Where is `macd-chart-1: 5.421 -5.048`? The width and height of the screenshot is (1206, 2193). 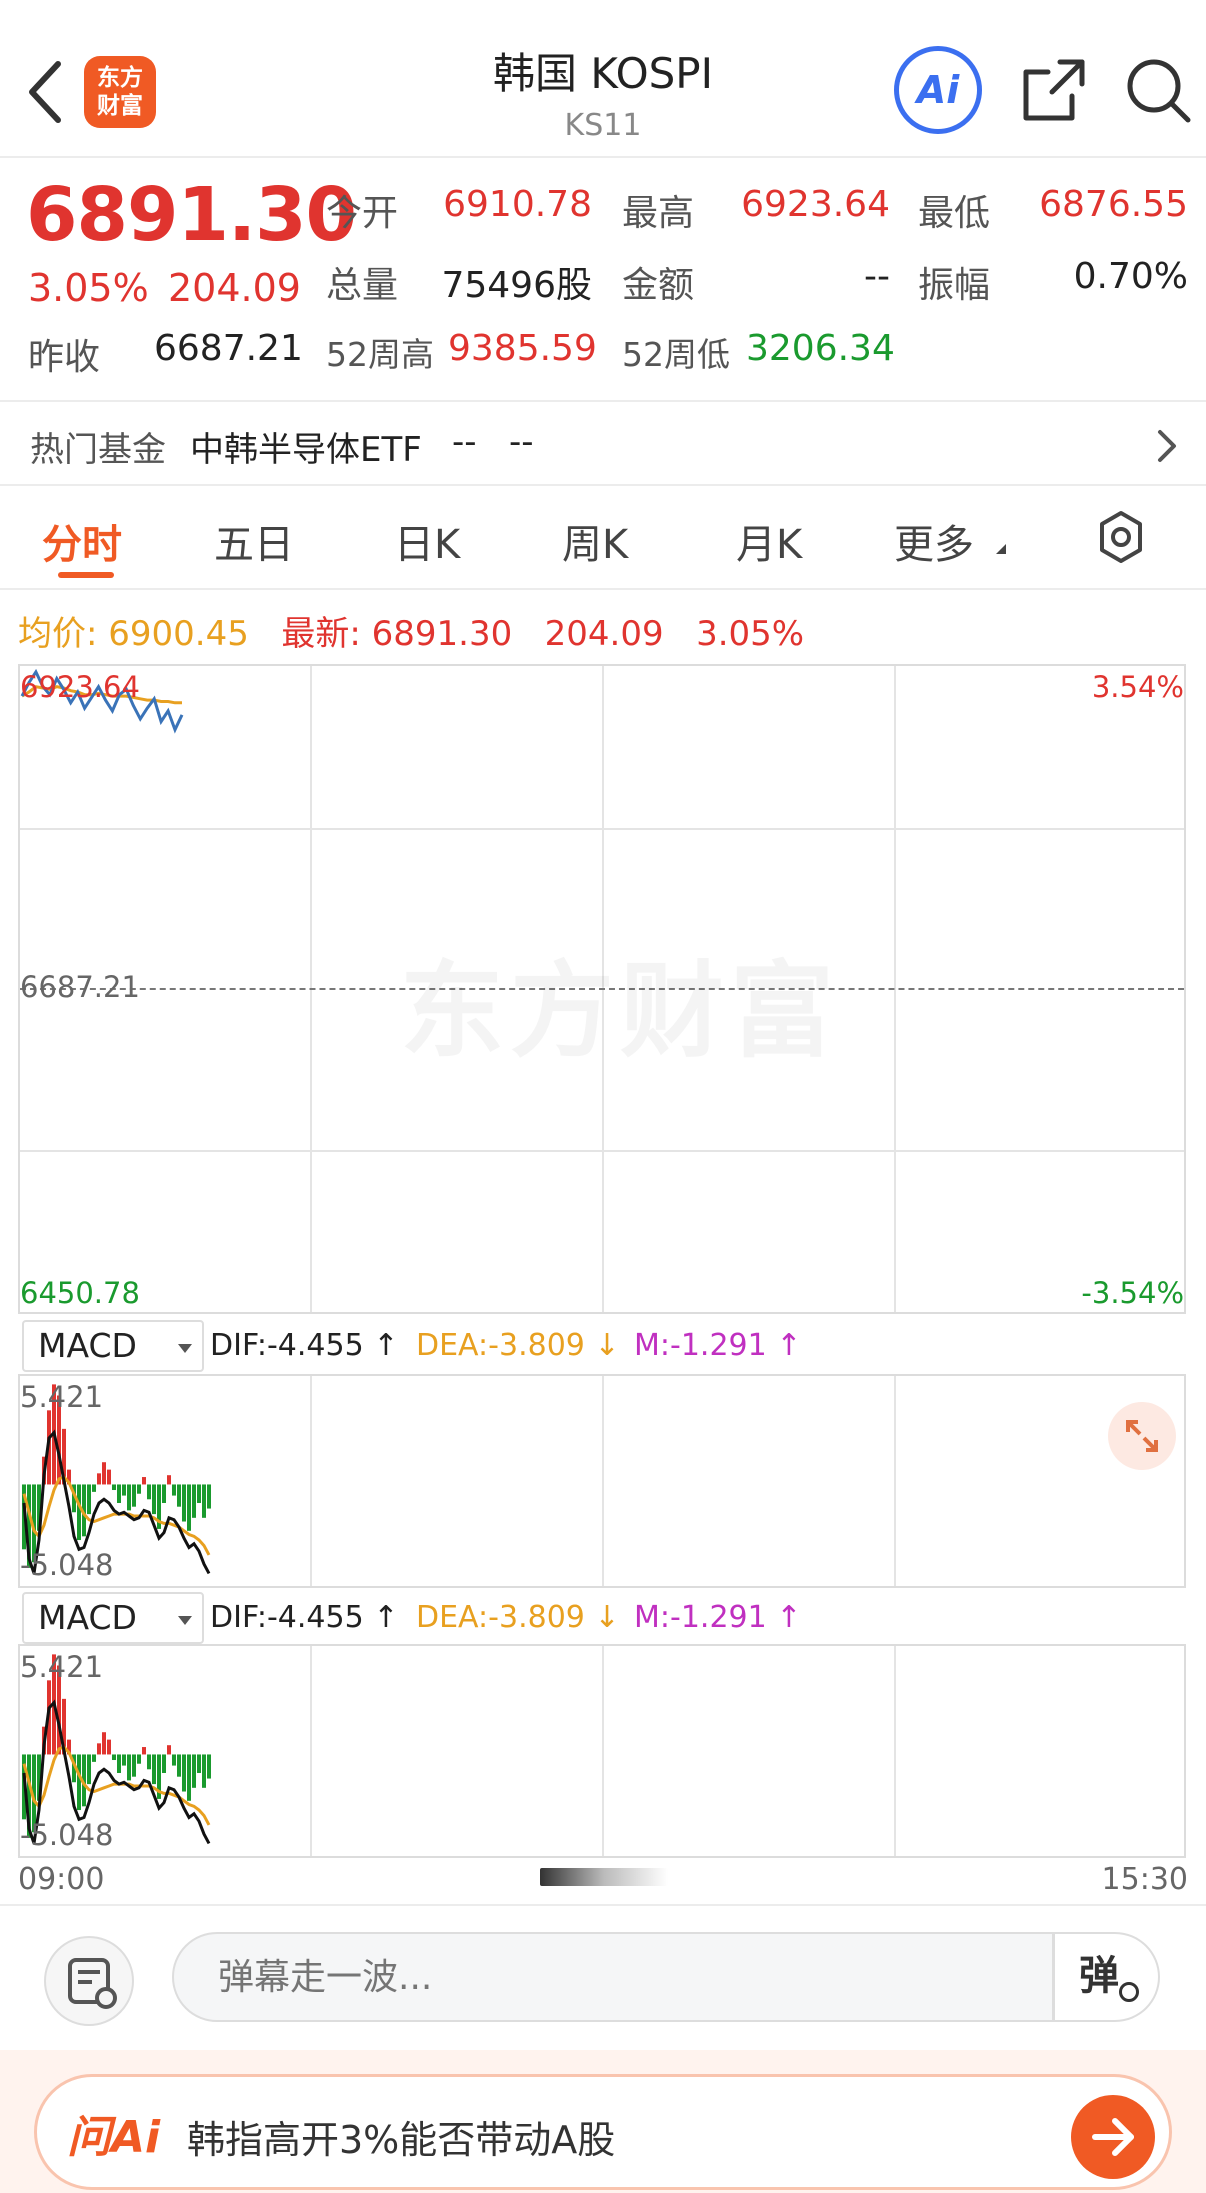 macd-chart-1: 5.421 -5.048 is located at coordinates (602, 1481).